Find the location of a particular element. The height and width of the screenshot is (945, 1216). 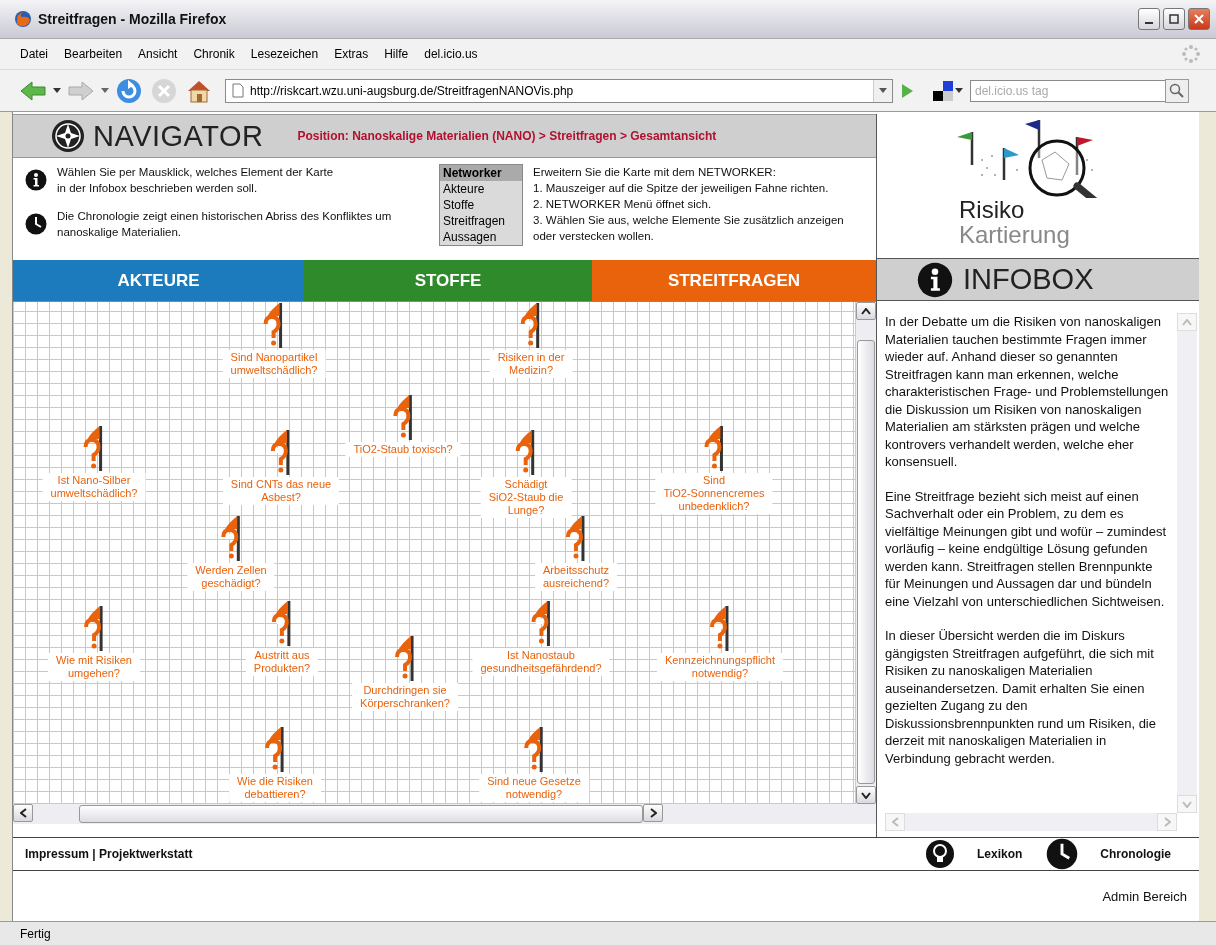

footer-link: Chronologie is located at coordinates (1108, 854).